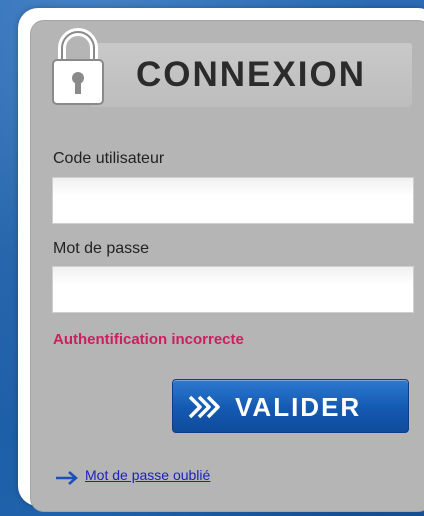  I want to click on error-message: Authentification incorrecte, so click(148, 339).